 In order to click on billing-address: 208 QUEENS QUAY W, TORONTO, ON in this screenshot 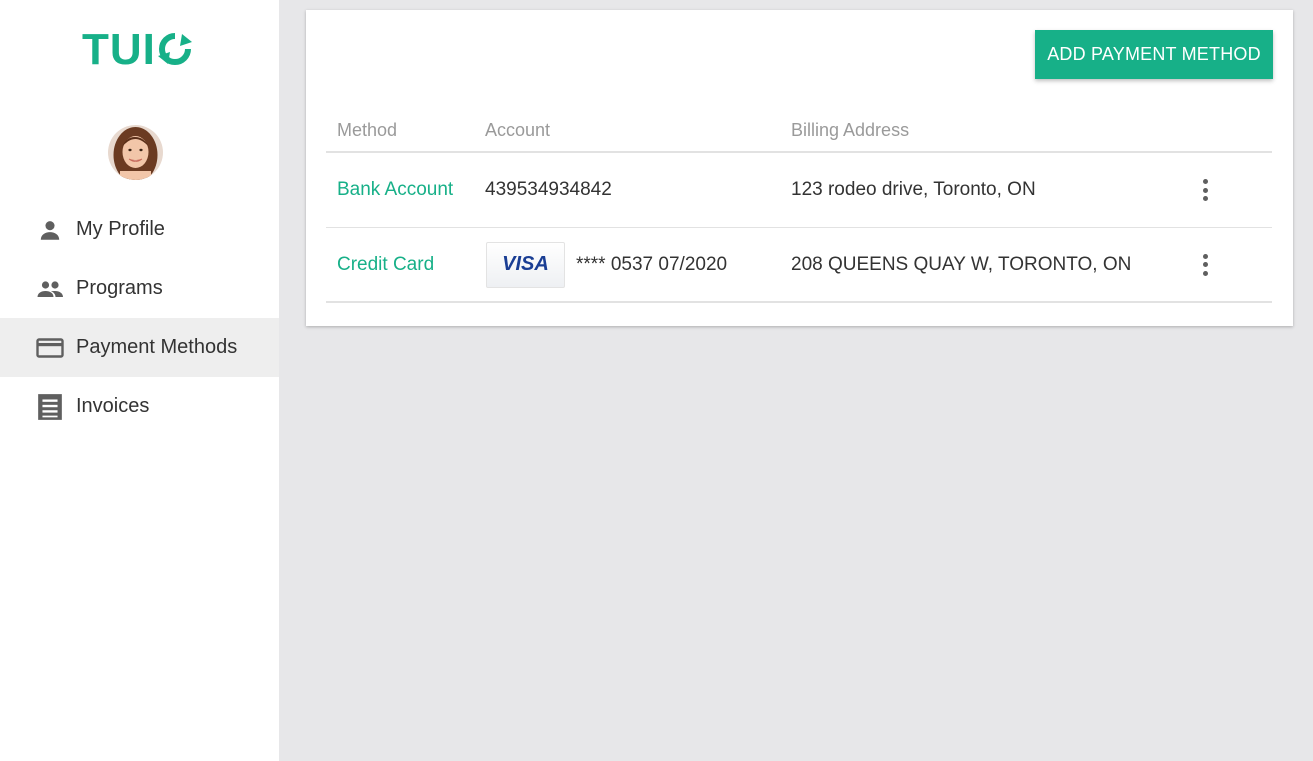, I will do `click(961, 264)`.